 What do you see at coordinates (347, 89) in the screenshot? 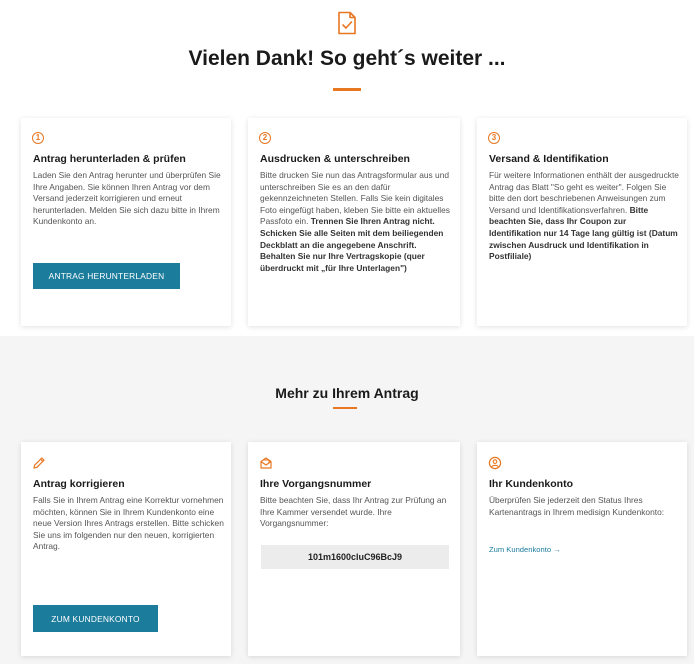
I see `title-divider` at bounding box center [347, 89].